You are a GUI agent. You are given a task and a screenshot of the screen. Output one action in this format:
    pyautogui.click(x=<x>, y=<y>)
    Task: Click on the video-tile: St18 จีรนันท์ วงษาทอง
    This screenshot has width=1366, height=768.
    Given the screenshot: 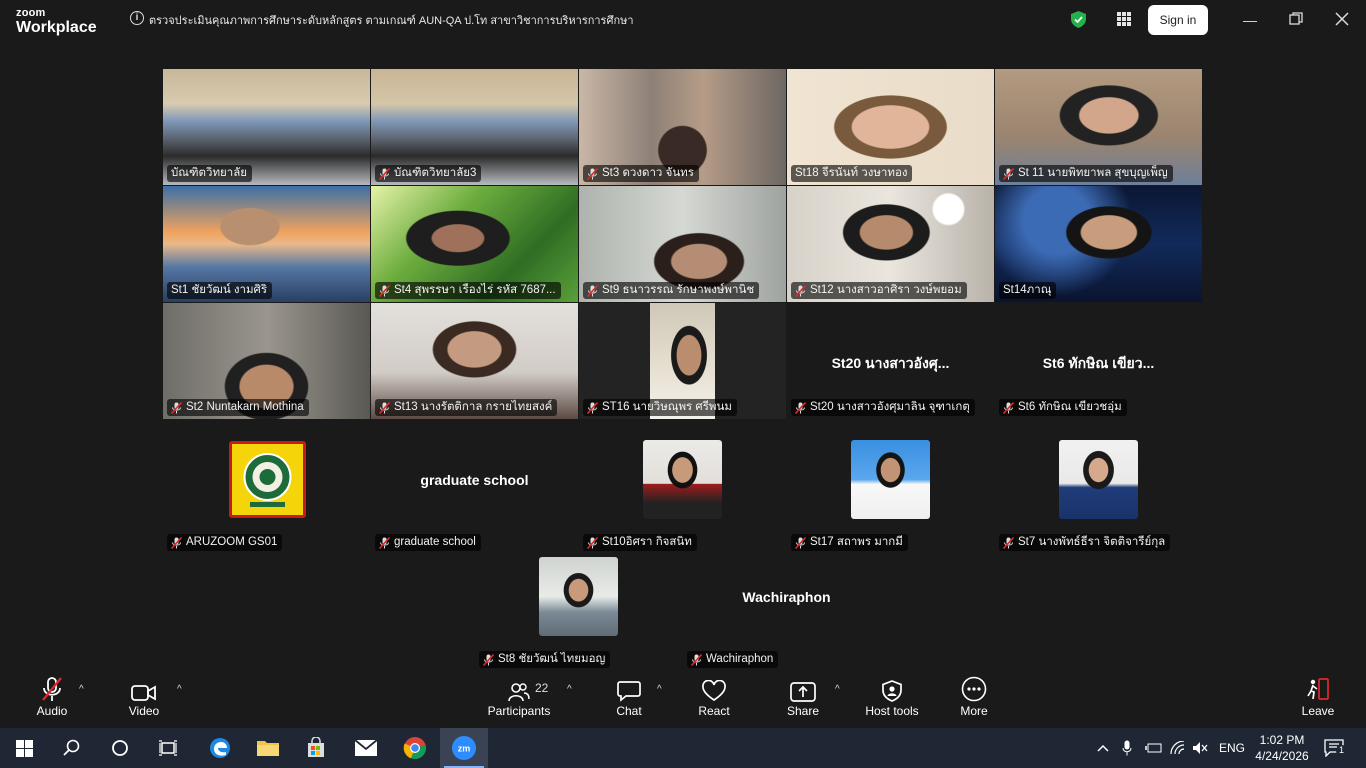 What is the action you would take?
    pyautogui.click(x=890, y=127)
    